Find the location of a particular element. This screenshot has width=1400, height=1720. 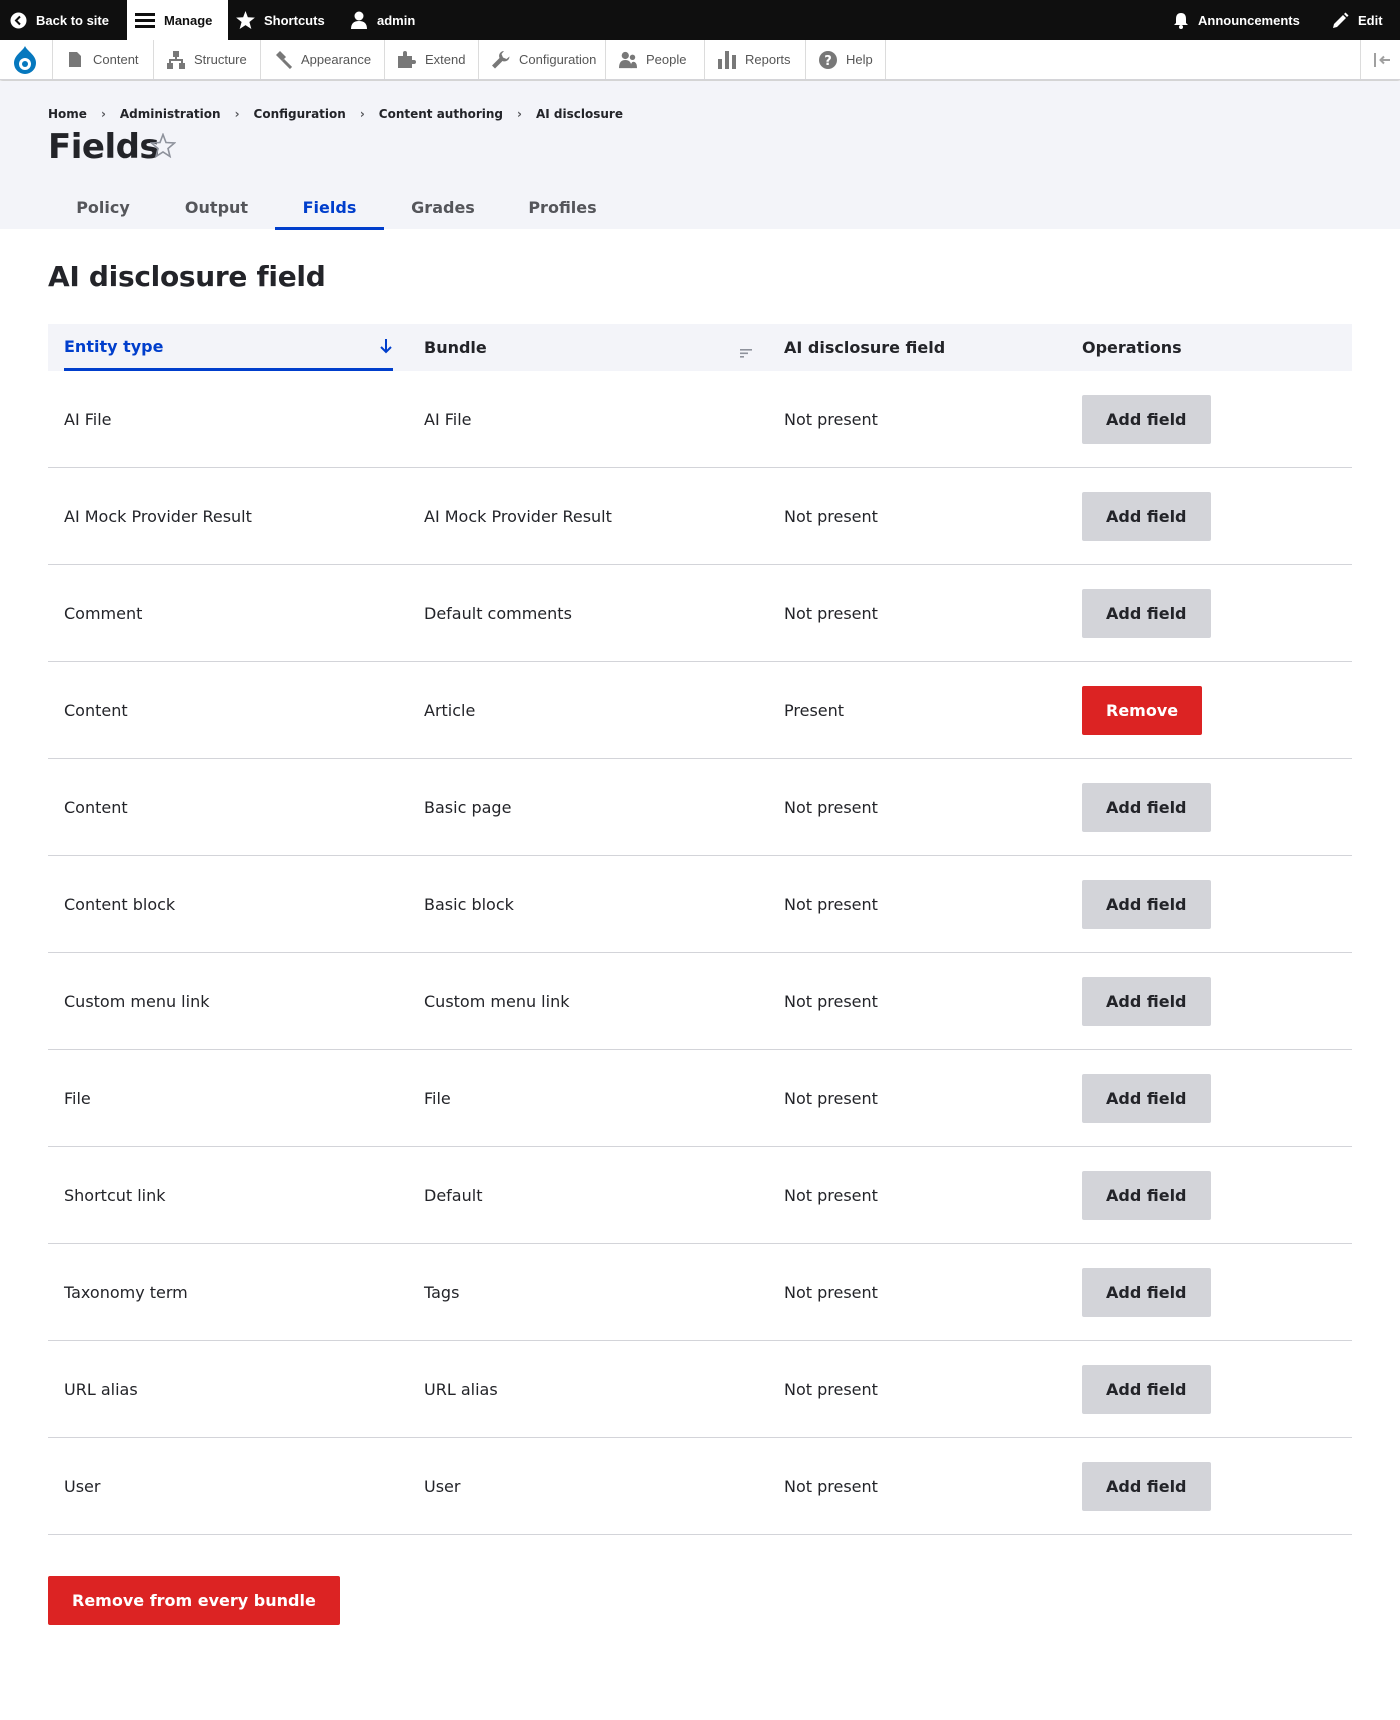

back-to-site-label: Back to site is located at coordinates (72, 20).